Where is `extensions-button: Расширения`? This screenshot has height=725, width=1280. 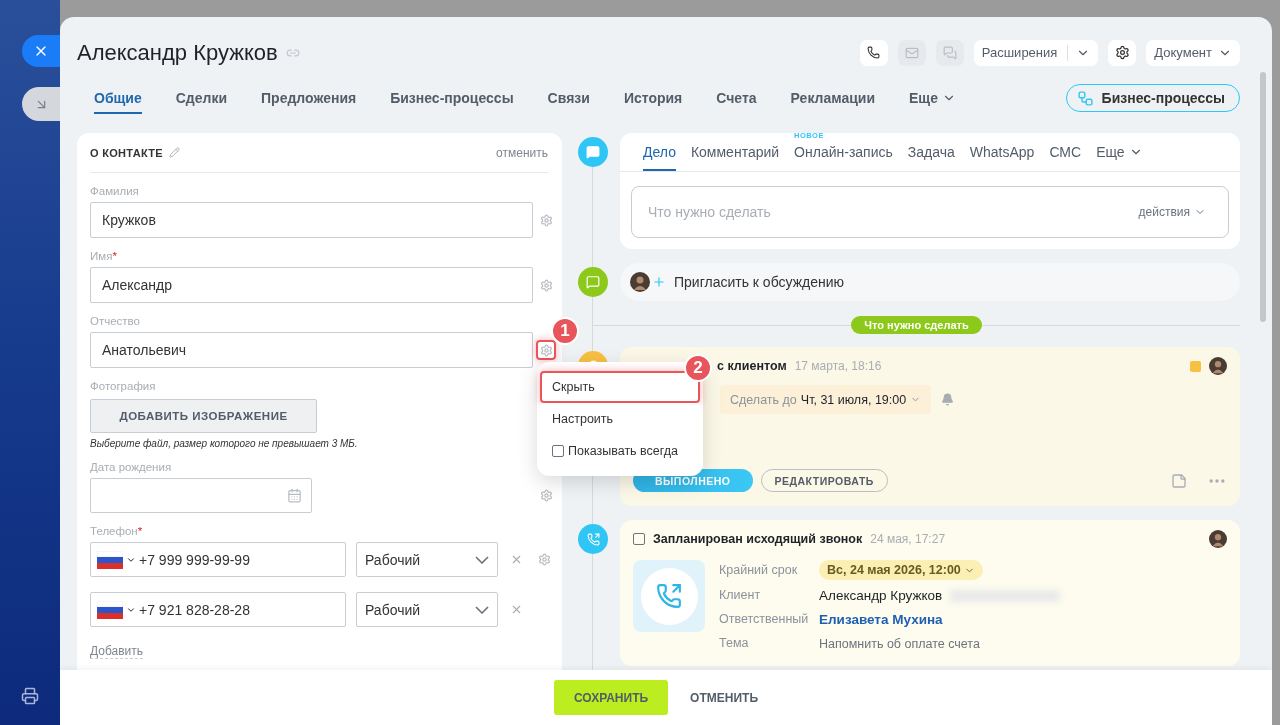 extensions-button: Расширения is located at coordinates (1036, 52).